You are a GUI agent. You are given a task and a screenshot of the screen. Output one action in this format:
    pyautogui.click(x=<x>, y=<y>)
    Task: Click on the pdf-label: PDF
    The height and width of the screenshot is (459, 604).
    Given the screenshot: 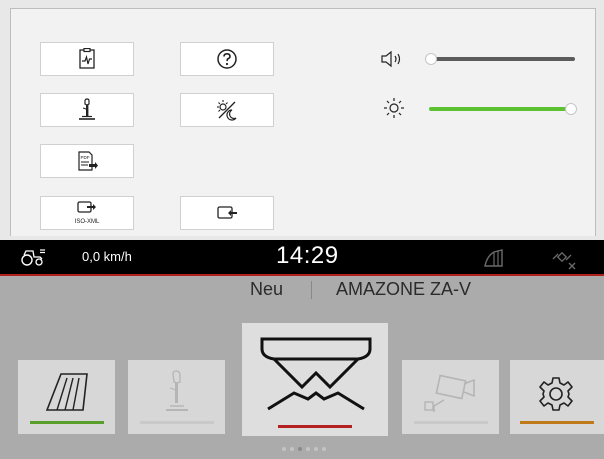 What is the action you would take?
    pyautogui.click(x=85, y=157)
    